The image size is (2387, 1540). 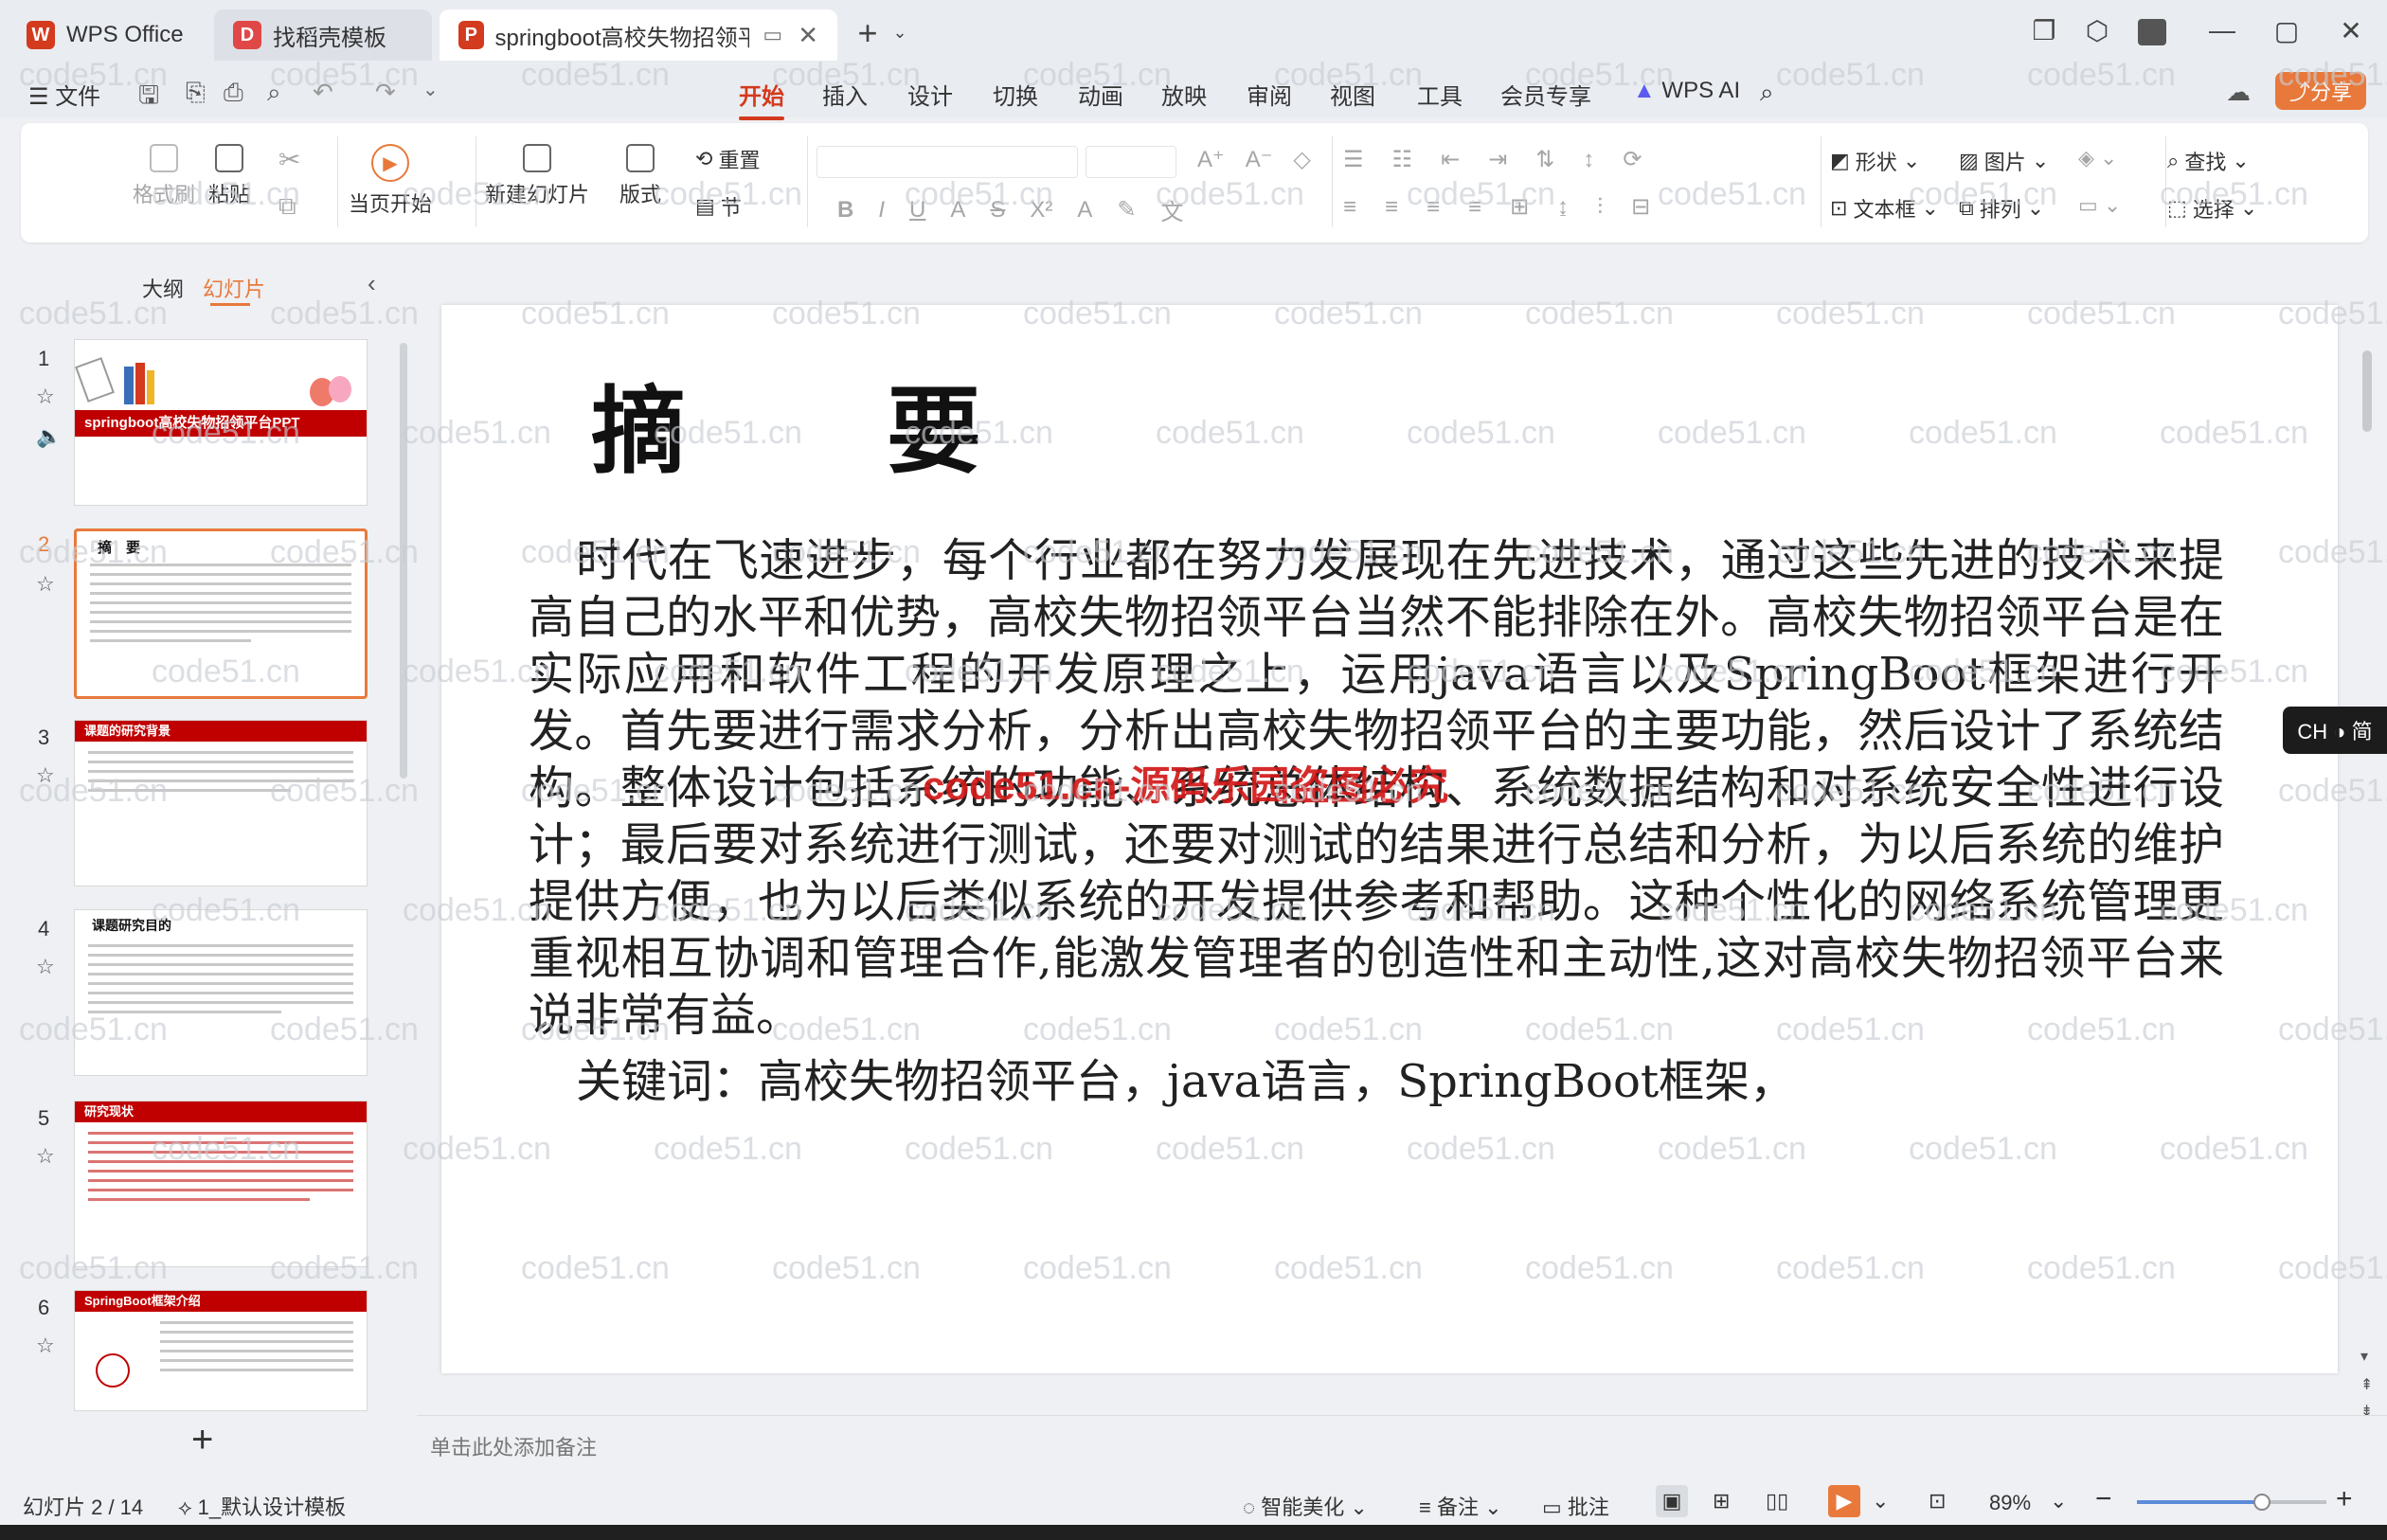 I want to click on strikethrough-icon: S, so click(x=997, y=210).